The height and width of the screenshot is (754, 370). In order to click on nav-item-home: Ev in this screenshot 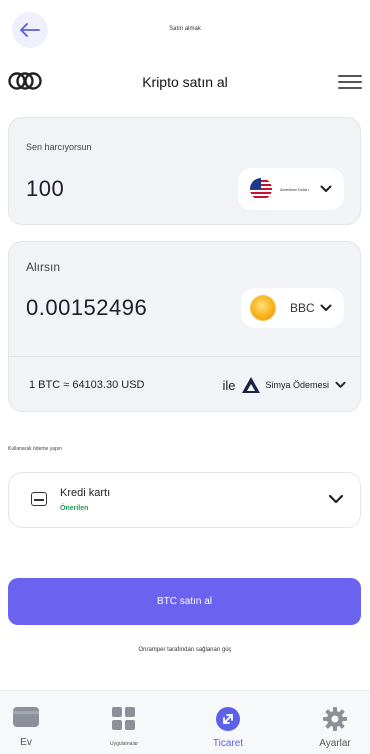, I will do `click(31, 722)`.